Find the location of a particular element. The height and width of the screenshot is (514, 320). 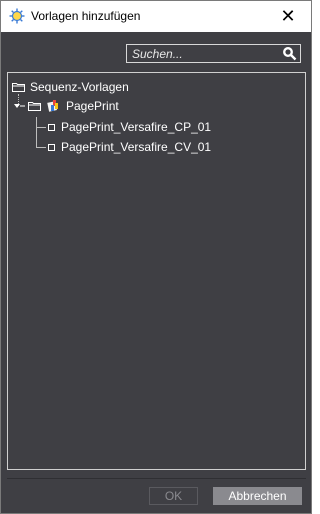

tree-group-label: PagePrint is located at coordinates (92, 106).